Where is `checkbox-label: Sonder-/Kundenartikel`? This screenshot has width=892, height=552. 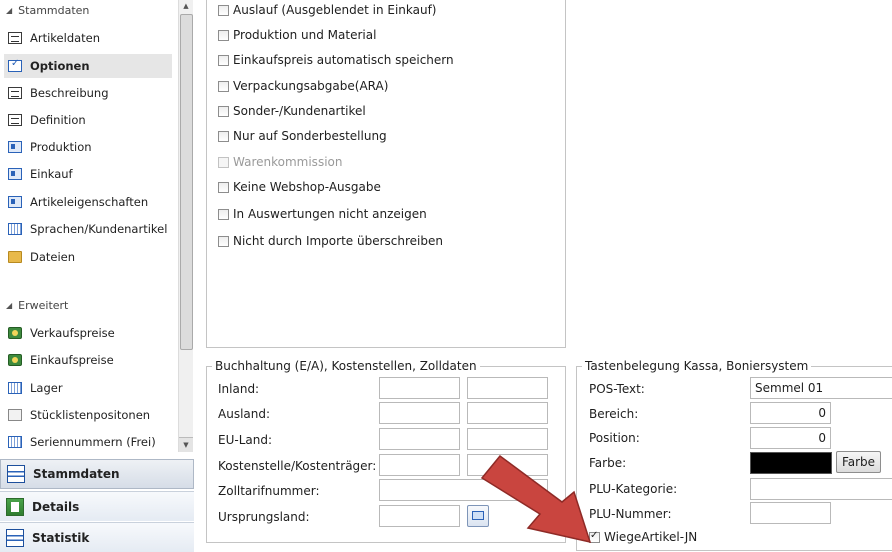 checkbox-label: Sonder-/Kundenartikel is located at coordinates (299, 111).